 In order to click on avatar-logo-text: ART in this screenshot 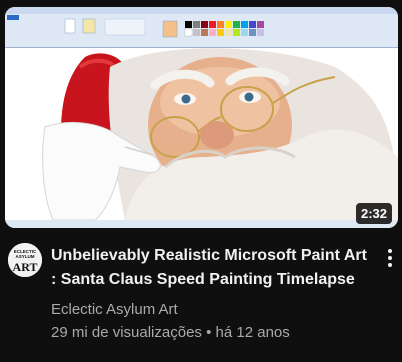, I will do `click(25, 267)`.